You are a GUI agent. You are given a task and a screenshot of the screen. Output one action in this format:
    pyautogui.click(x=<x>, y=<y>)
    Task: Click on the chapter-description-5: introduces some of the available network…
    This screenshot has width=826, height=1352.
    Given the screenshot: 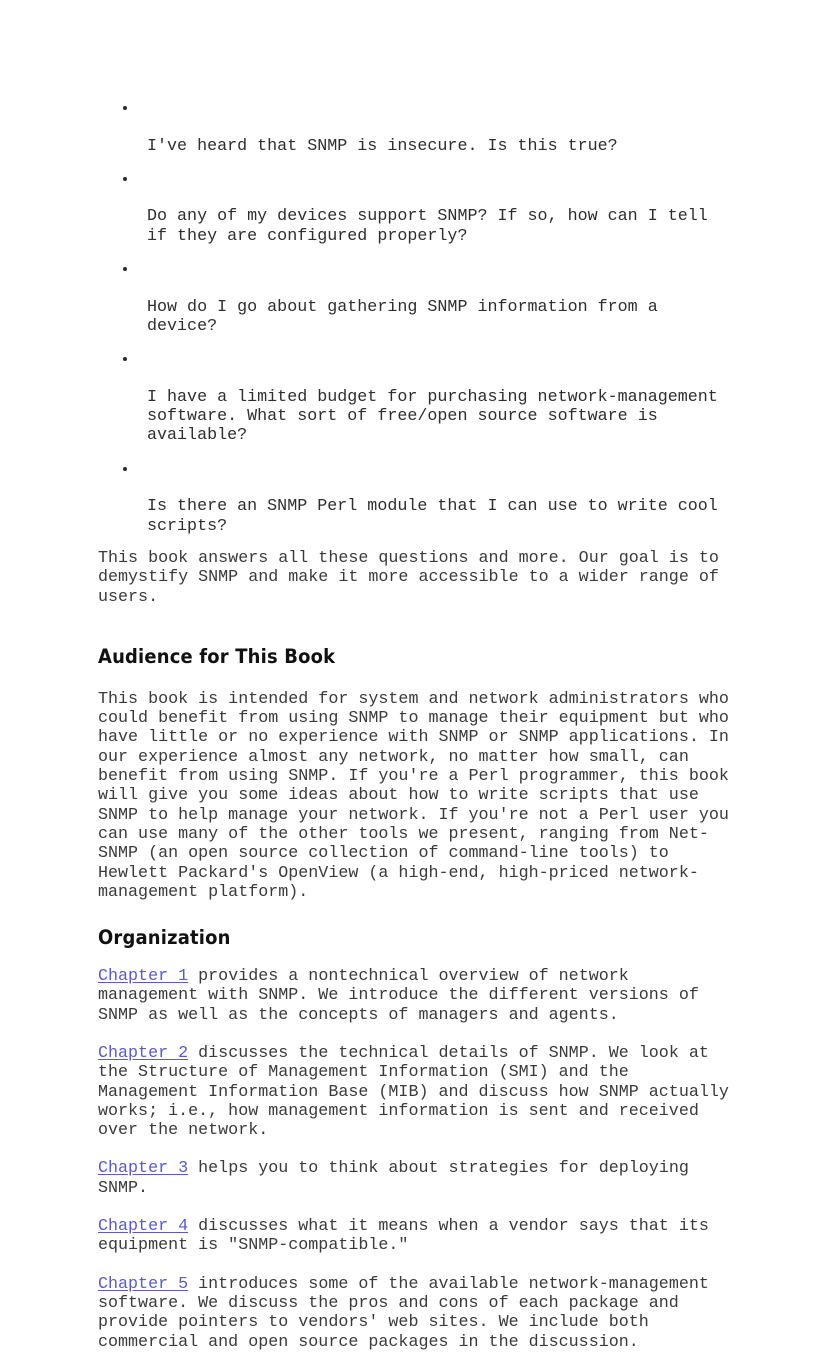 What is the action you would take?
    pyautogui.click(x=403, y=1313)
    